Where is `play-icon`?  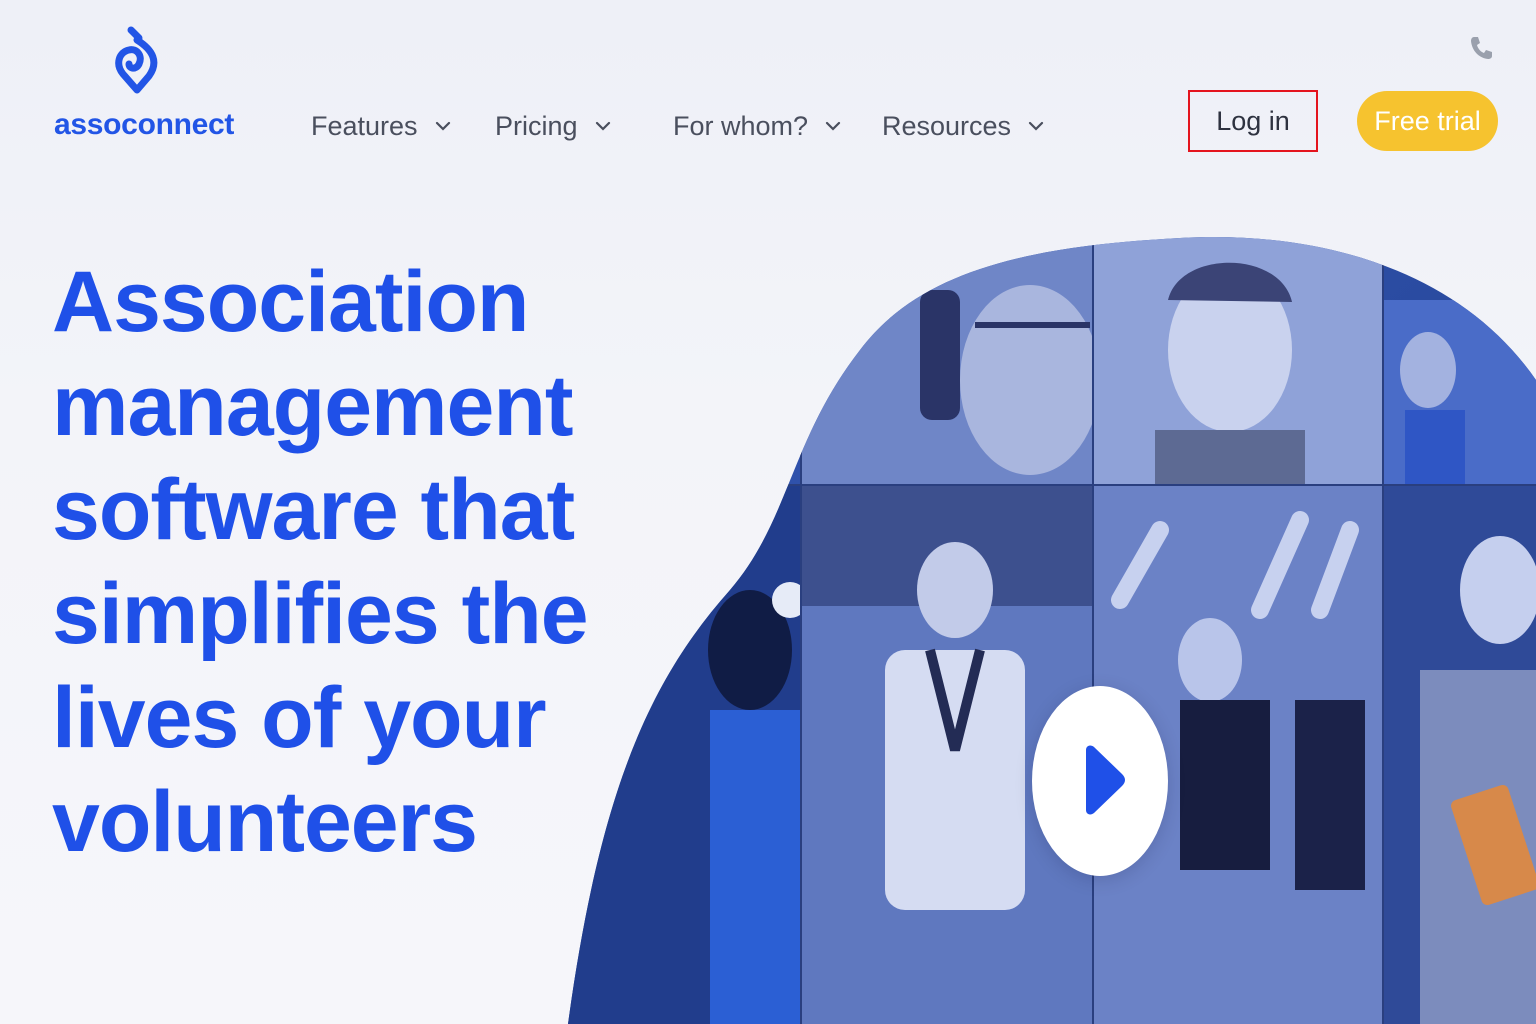
play-icon is located at coordinates (1105, 780).